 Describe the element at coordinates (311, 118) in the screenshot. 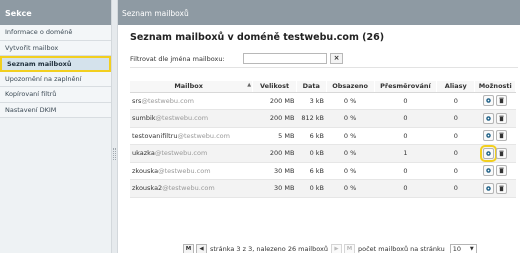

I see `data-cell: 812 kB` at that location.